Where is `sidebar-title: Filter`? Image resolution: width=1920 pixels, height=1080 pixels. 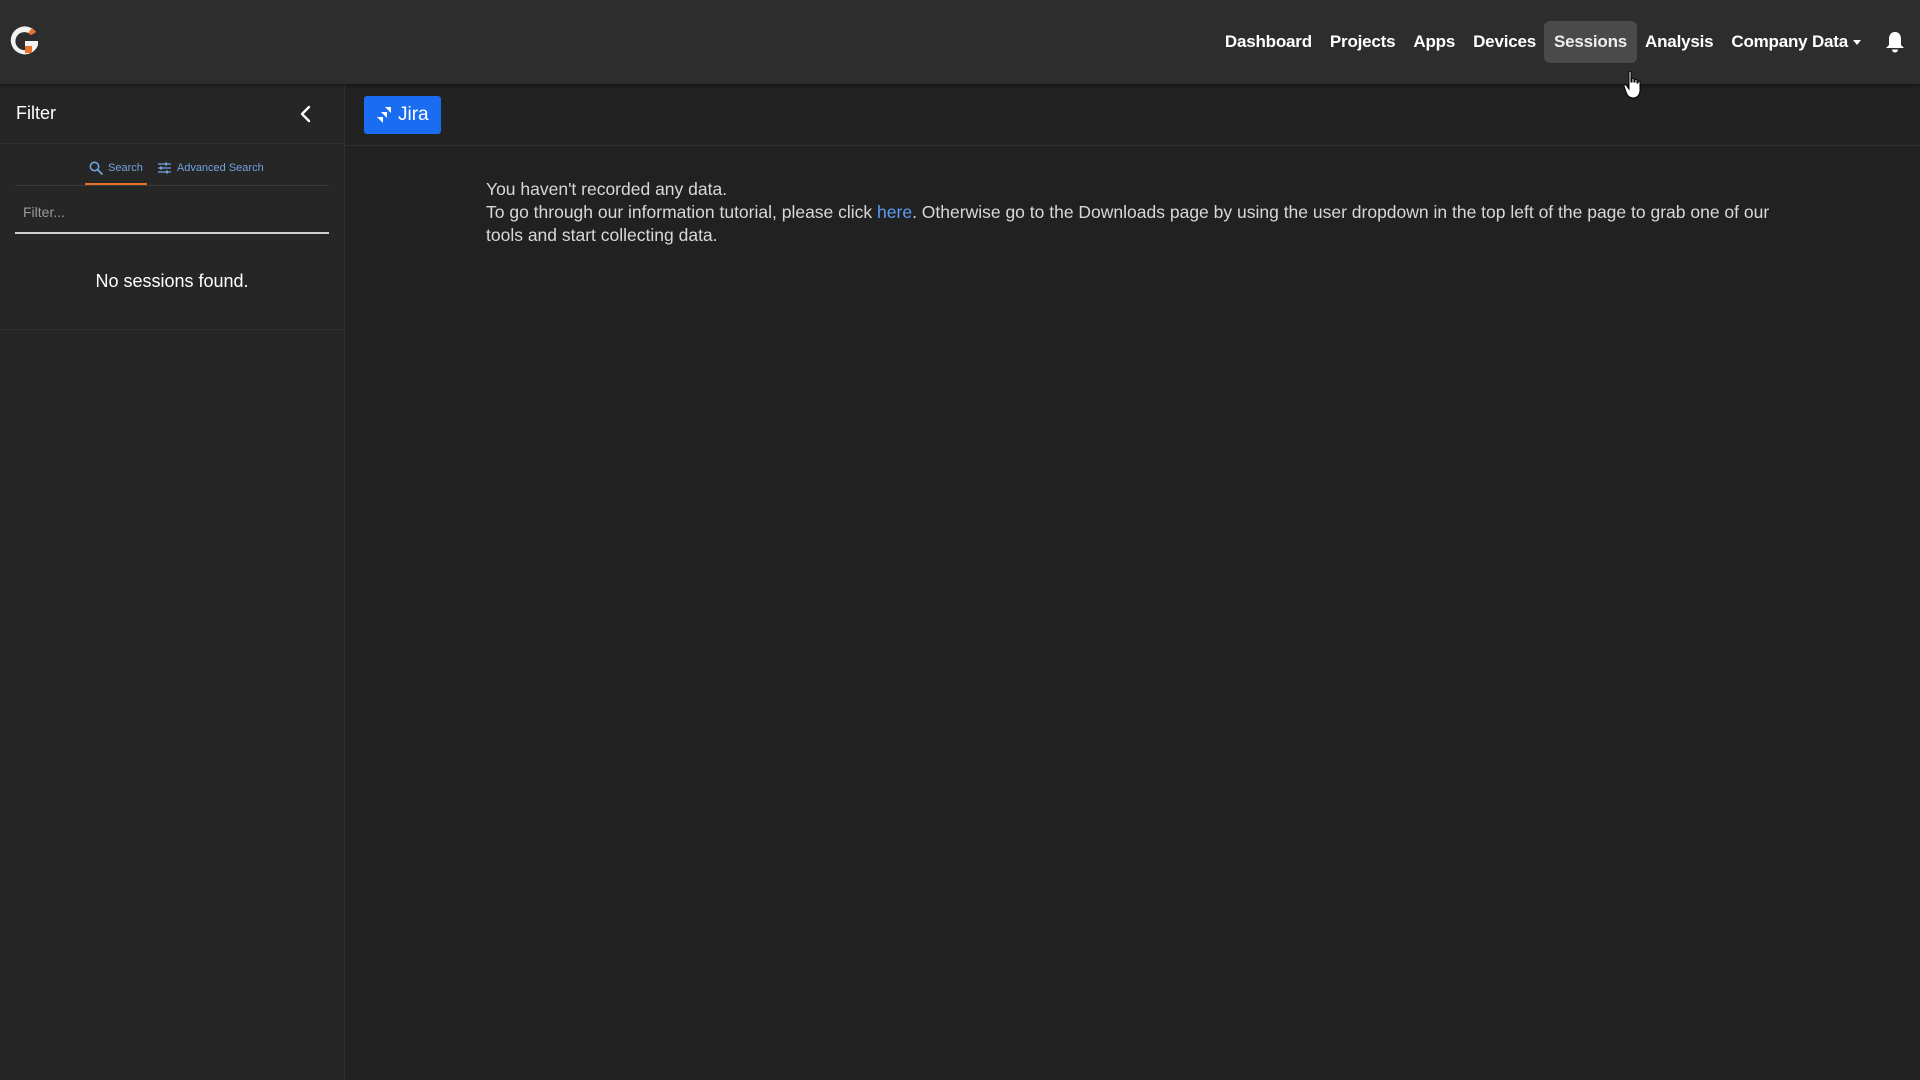
sidebar-title: Filter is located at coordinates (36, 113).